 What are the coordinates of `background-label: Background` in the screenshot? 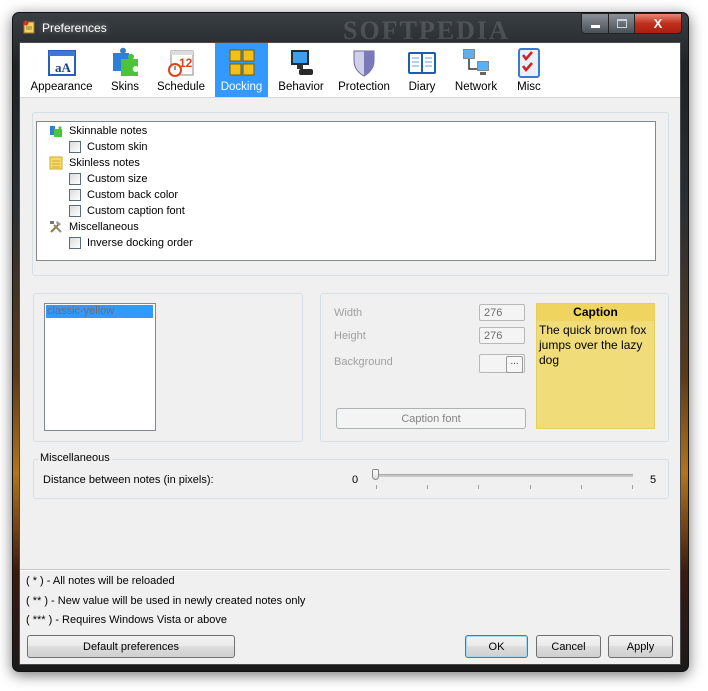 It's located at (363, 362).